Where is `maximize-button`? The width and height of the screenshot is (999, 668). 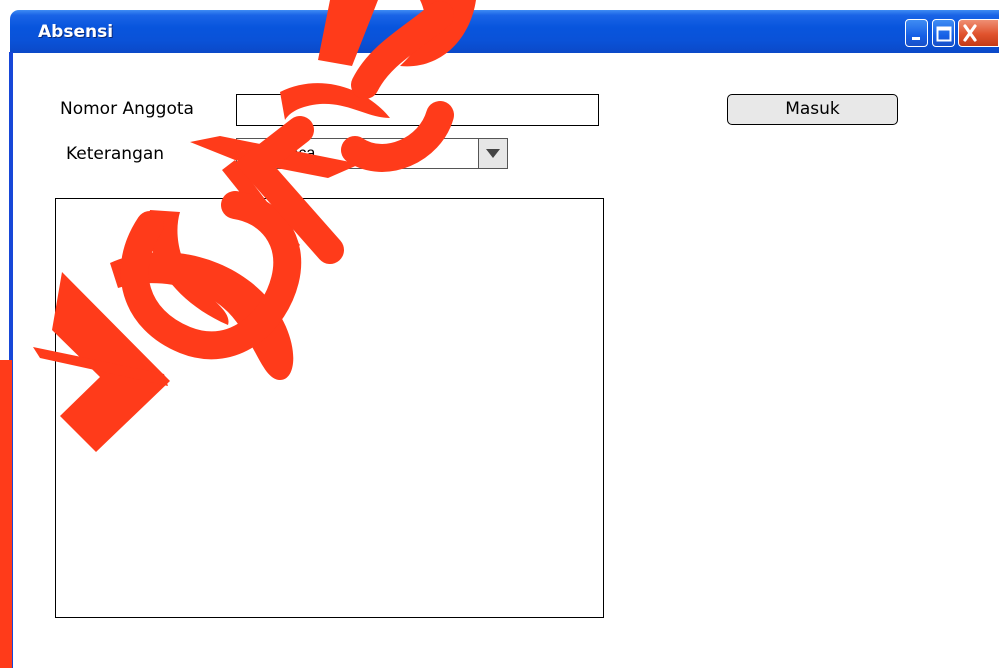 maximize-button is located at coordinates (943, 33).